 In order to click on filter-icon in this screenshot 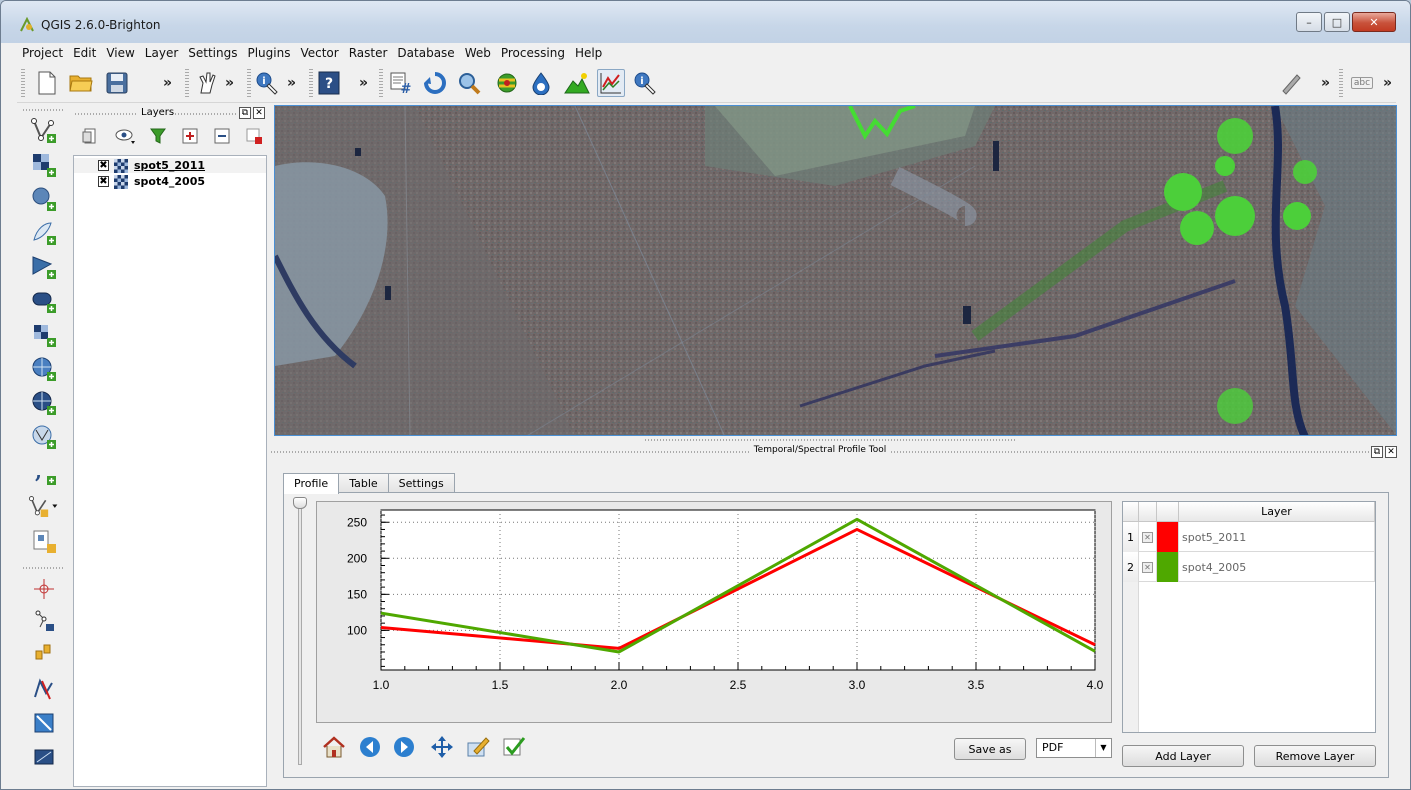, I will do `click(158, 136)`.